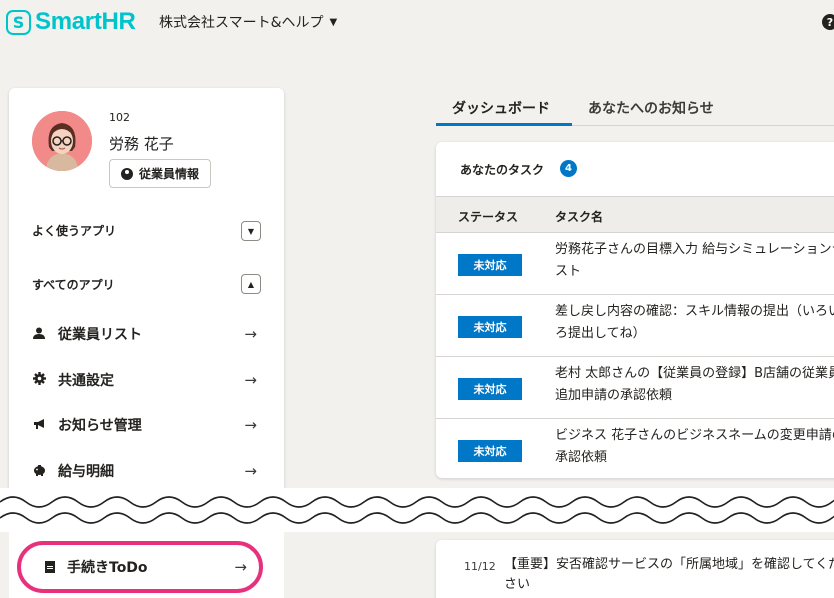 The height and width of the screenshot is (598, 834). Describe the element at coordinates (417, 21) in the screenshot. I see `app-header: S SmartHR 株式会社スマート&ヘルプ ▼ ?` at that location.